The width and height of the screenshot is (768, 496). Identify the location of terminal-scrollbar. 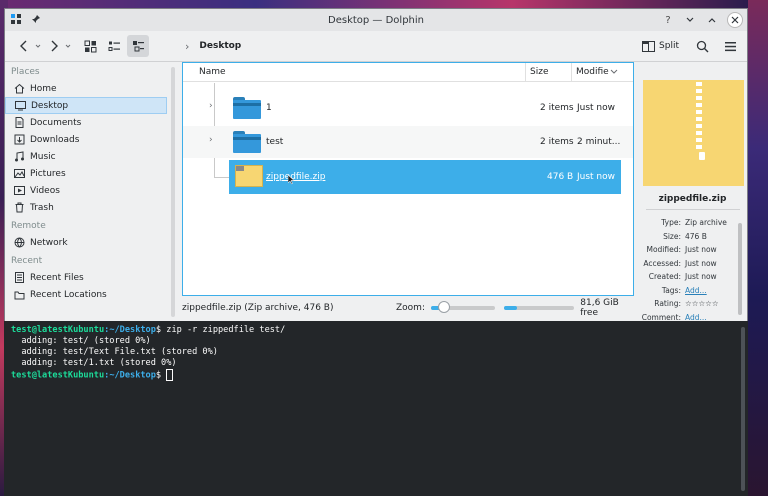
(743, 409).